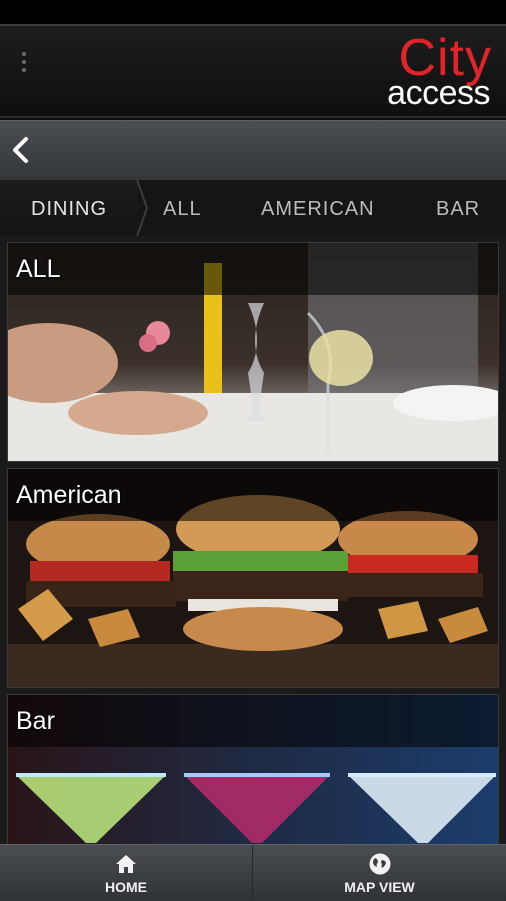  Describe the element at coordinates (38, 269) in the screenshot. I see `category-card-label: ALL` at that location.